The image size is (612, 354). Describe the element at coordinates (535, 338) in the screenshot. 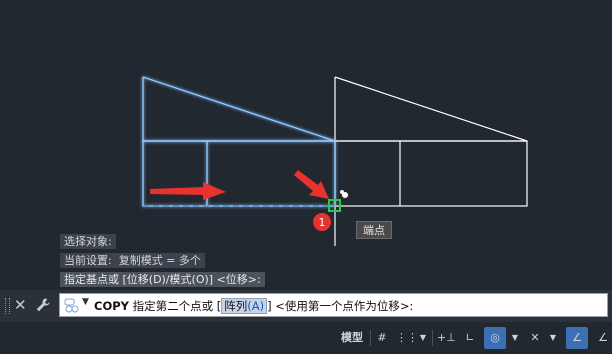

I see `isodraft-icon: ✕` at that location.